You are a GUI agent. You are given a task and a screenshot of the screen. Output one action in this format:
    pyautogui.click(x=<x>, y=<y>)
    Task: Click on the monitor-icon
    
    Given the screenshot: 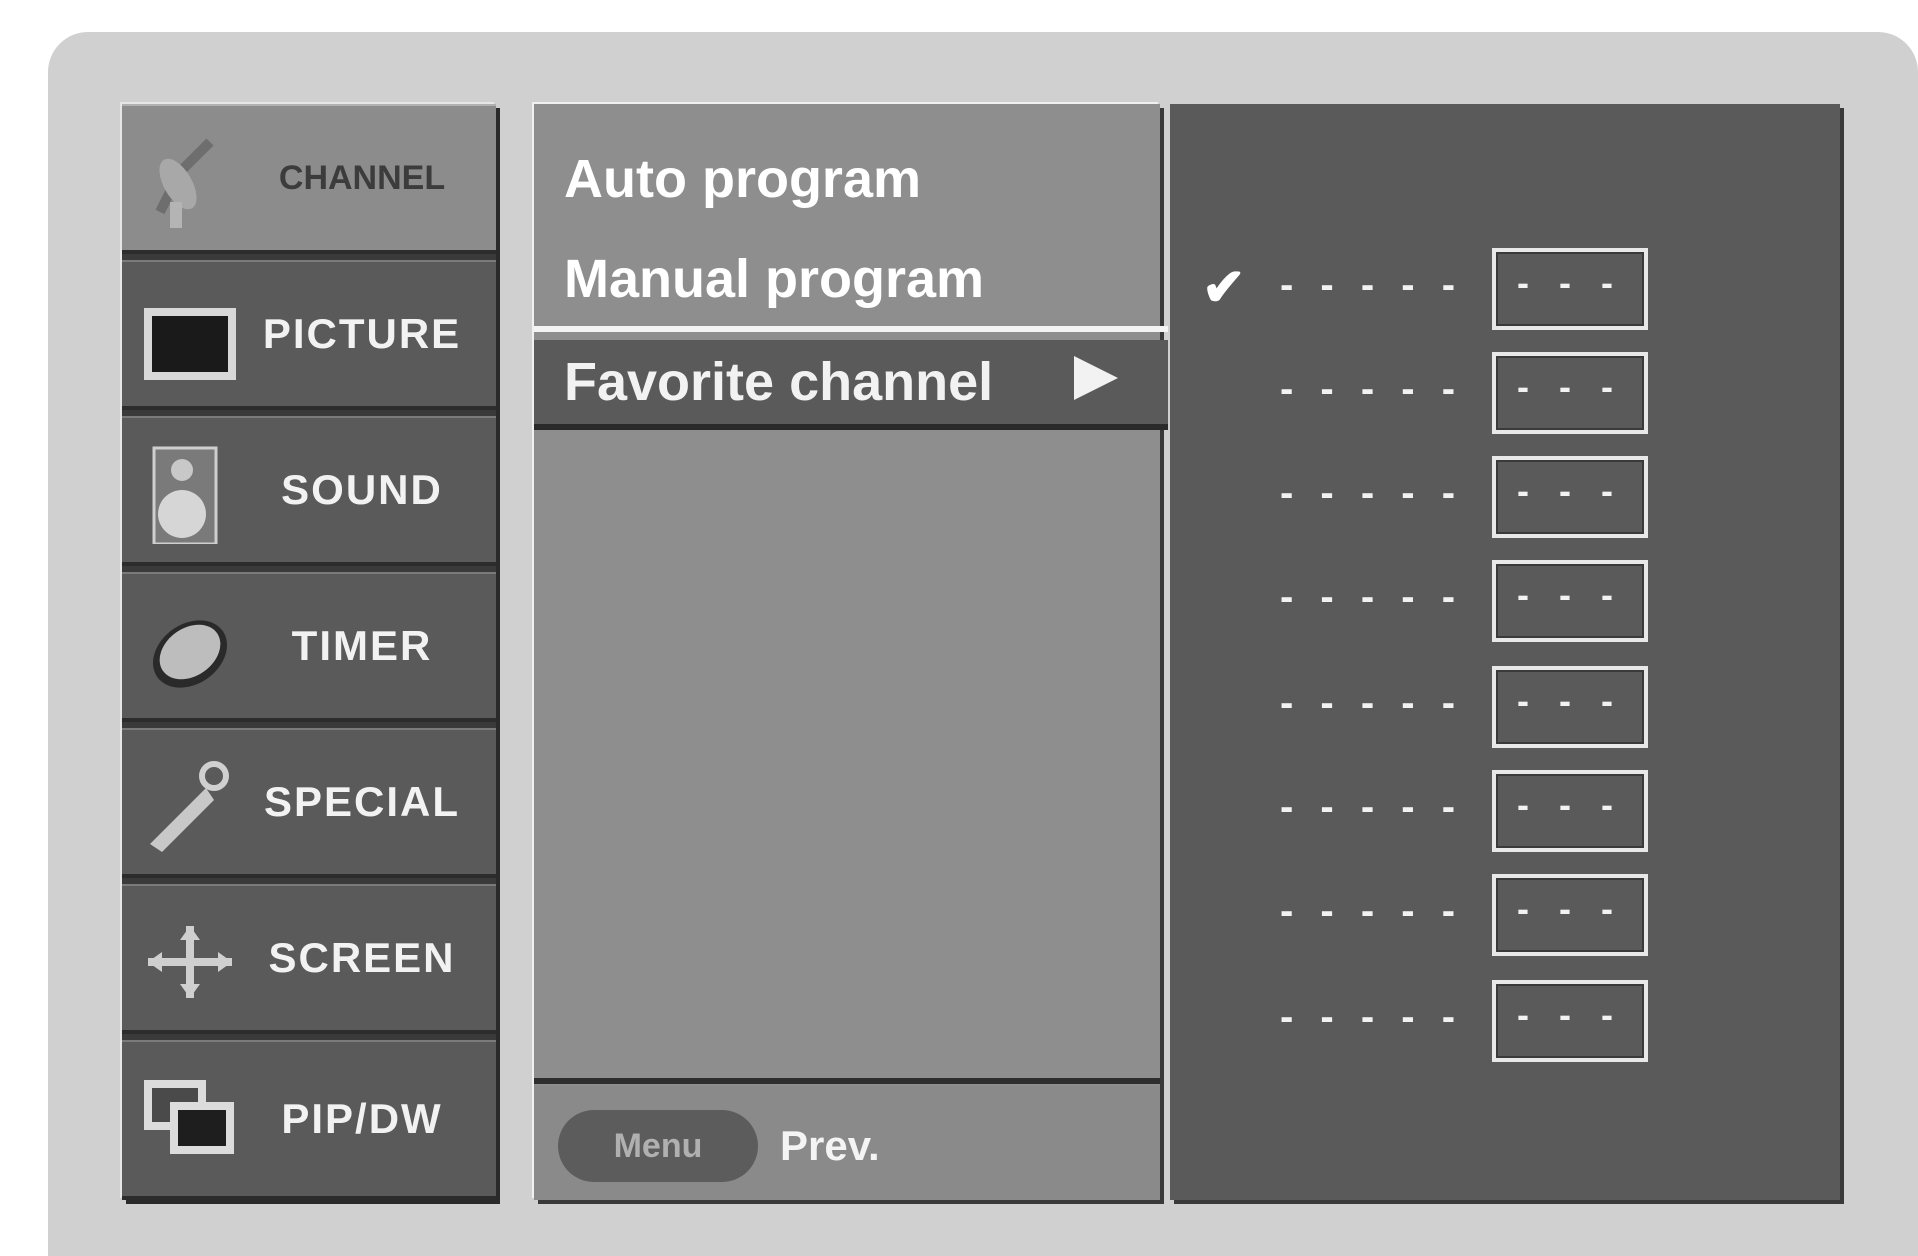 What is the action you would take?
    pyautogui.click(x=190, y=344)
    